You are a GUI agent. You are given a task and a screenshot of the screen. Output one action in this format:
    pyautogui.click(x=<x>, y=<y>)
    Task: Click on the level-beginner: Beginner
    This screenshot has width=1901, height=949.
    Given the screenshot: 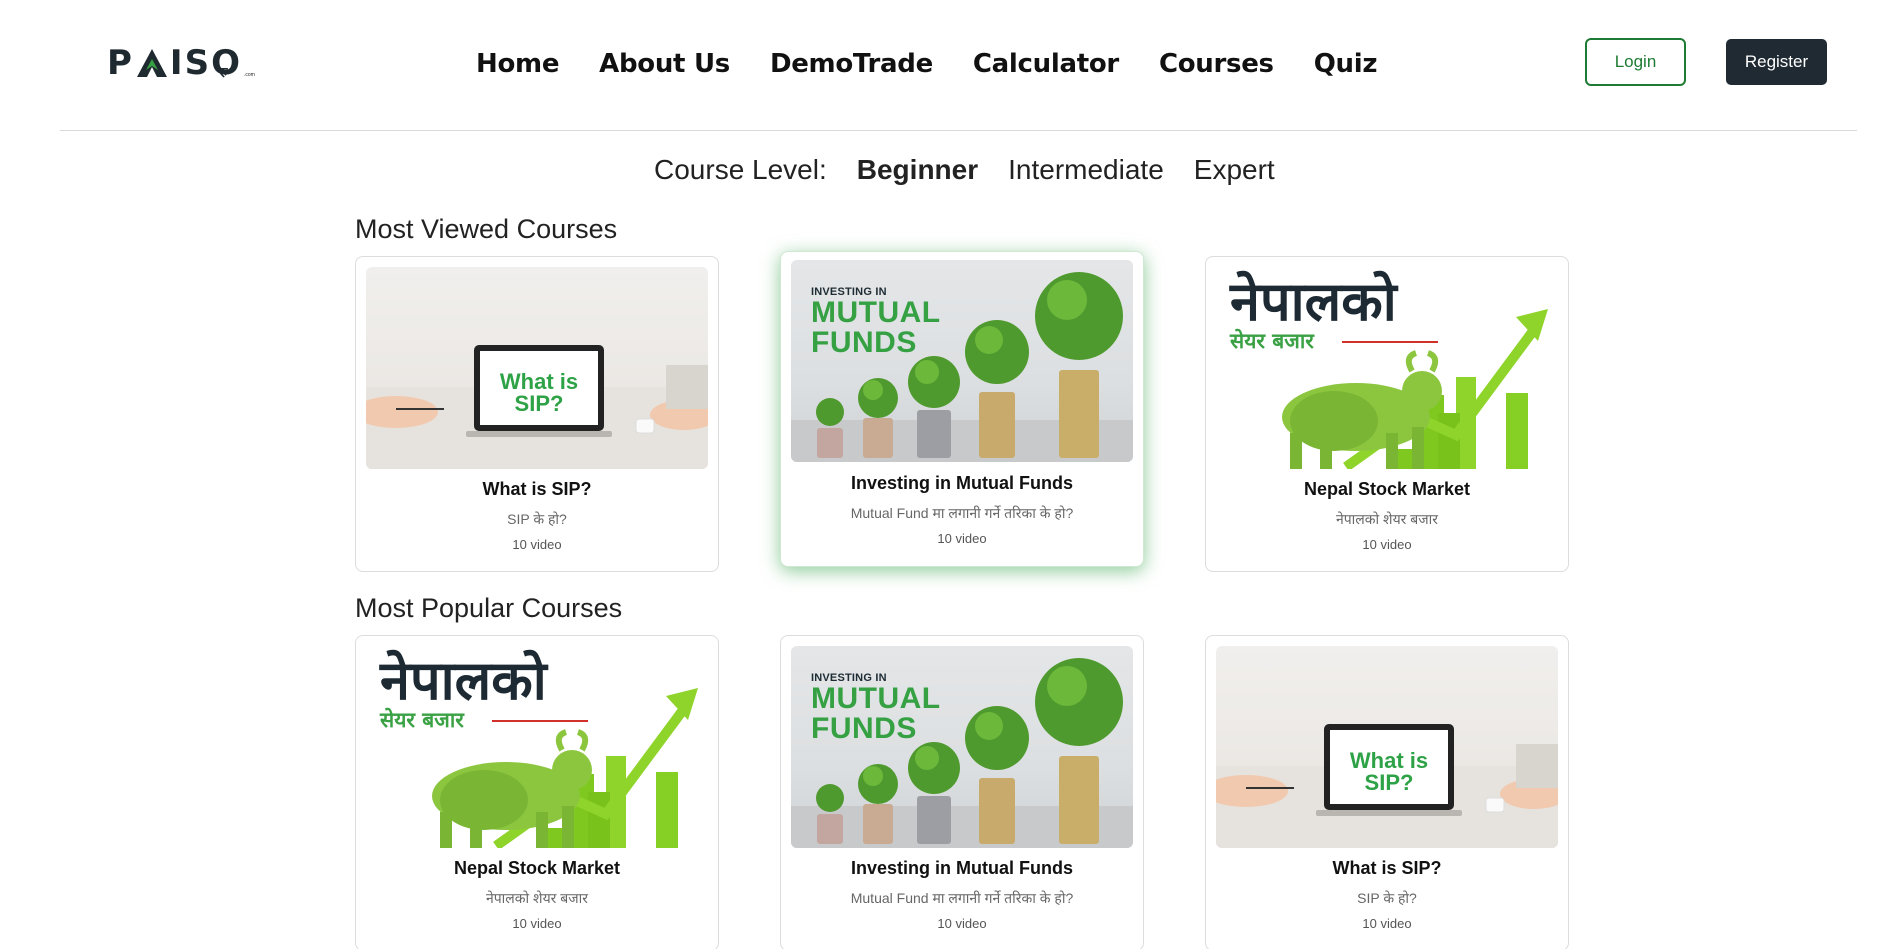 What is the action you would take?
    pyautogui.click(x=917, y=170)
    